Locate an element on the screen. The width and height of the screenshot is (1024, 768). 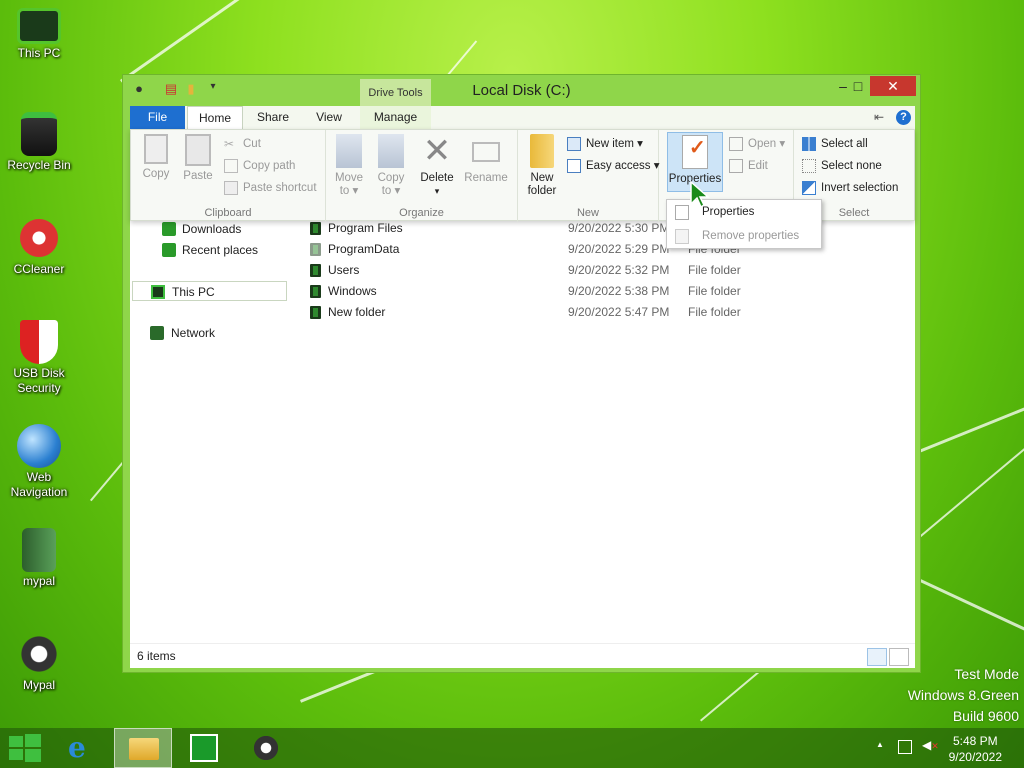
new-folder-button: New folder is located at coordinates (542, 166).